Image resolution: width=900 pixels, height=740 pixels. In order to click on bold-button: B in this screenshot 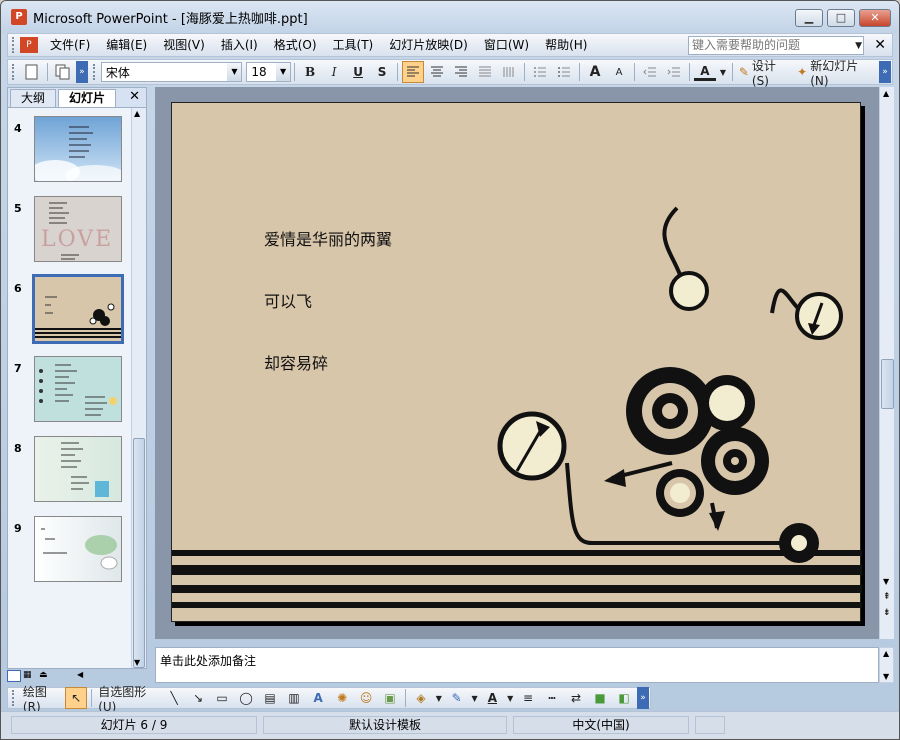, I will do `click(310, 72)`.